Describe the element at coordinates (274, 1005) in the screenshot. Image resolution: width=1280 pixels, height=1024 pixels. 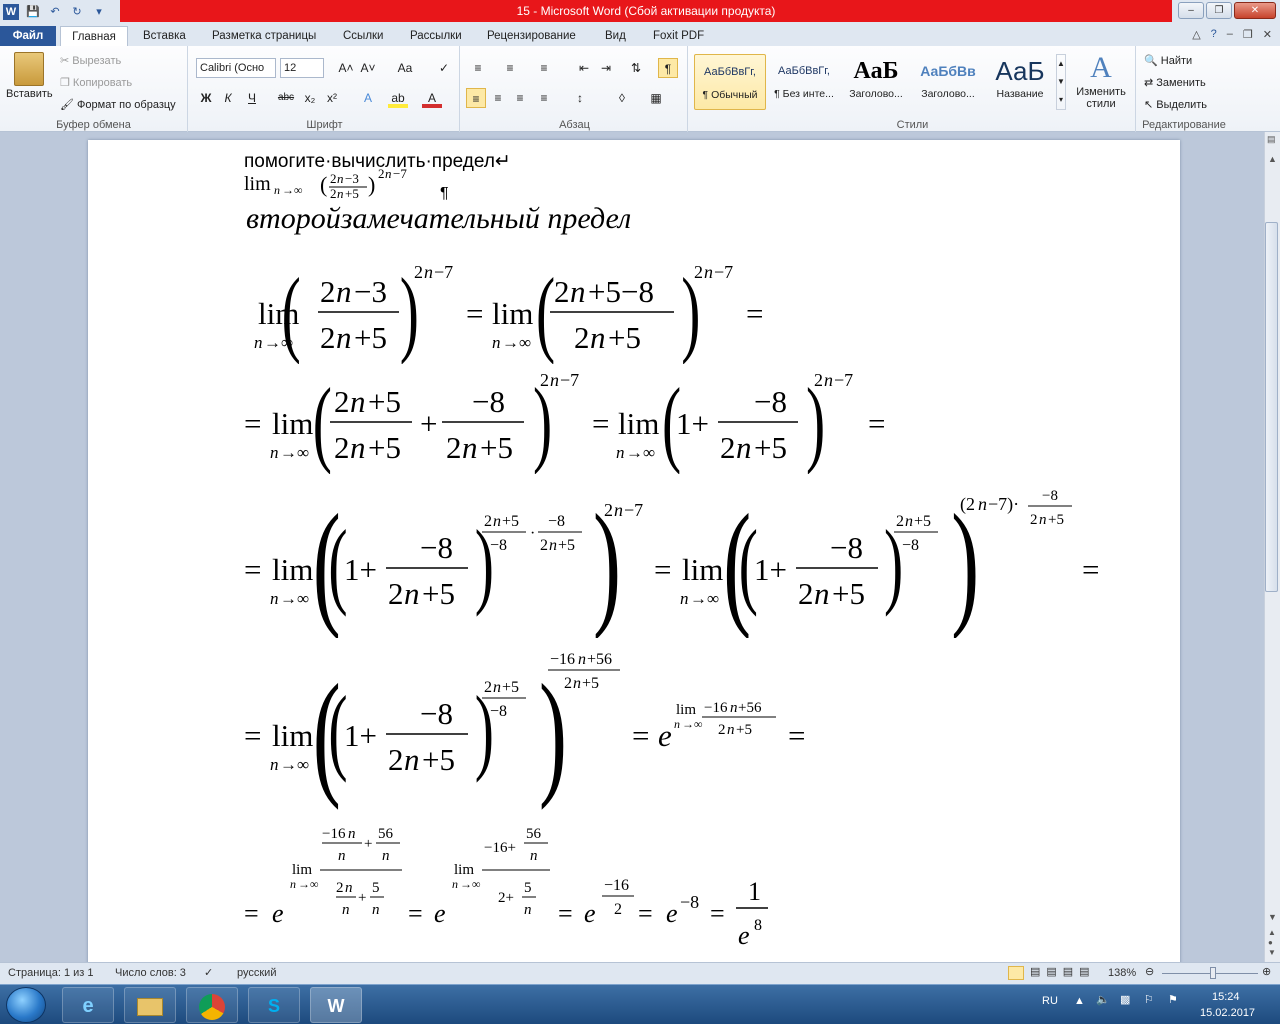
I see `skype-icon: S` at that location.